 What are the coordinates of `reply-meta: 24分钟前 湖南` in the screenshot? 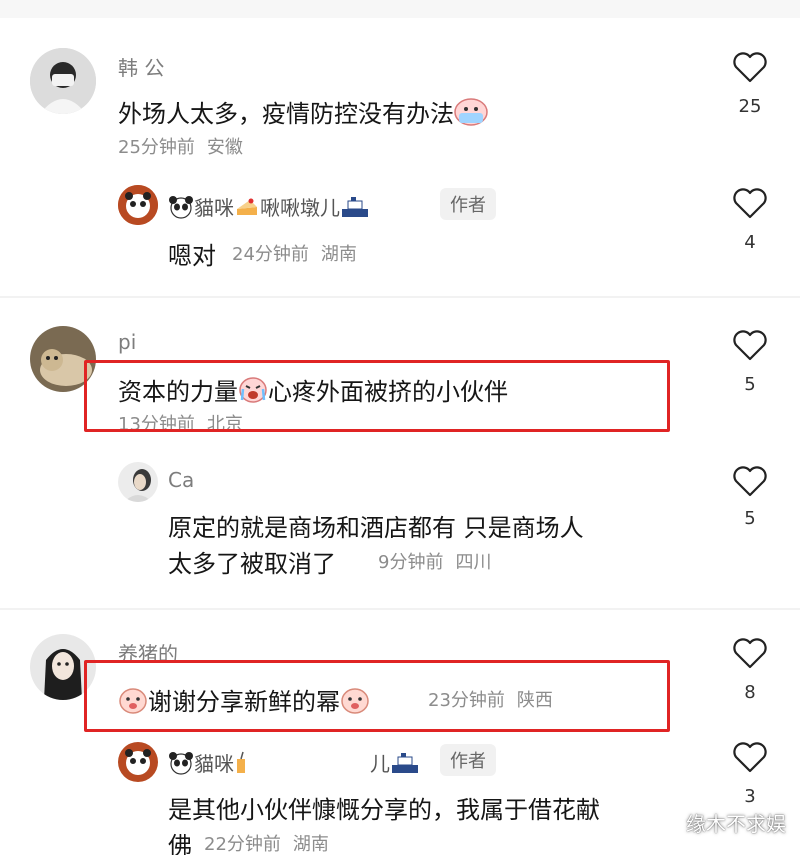 It's located at (294, 253).